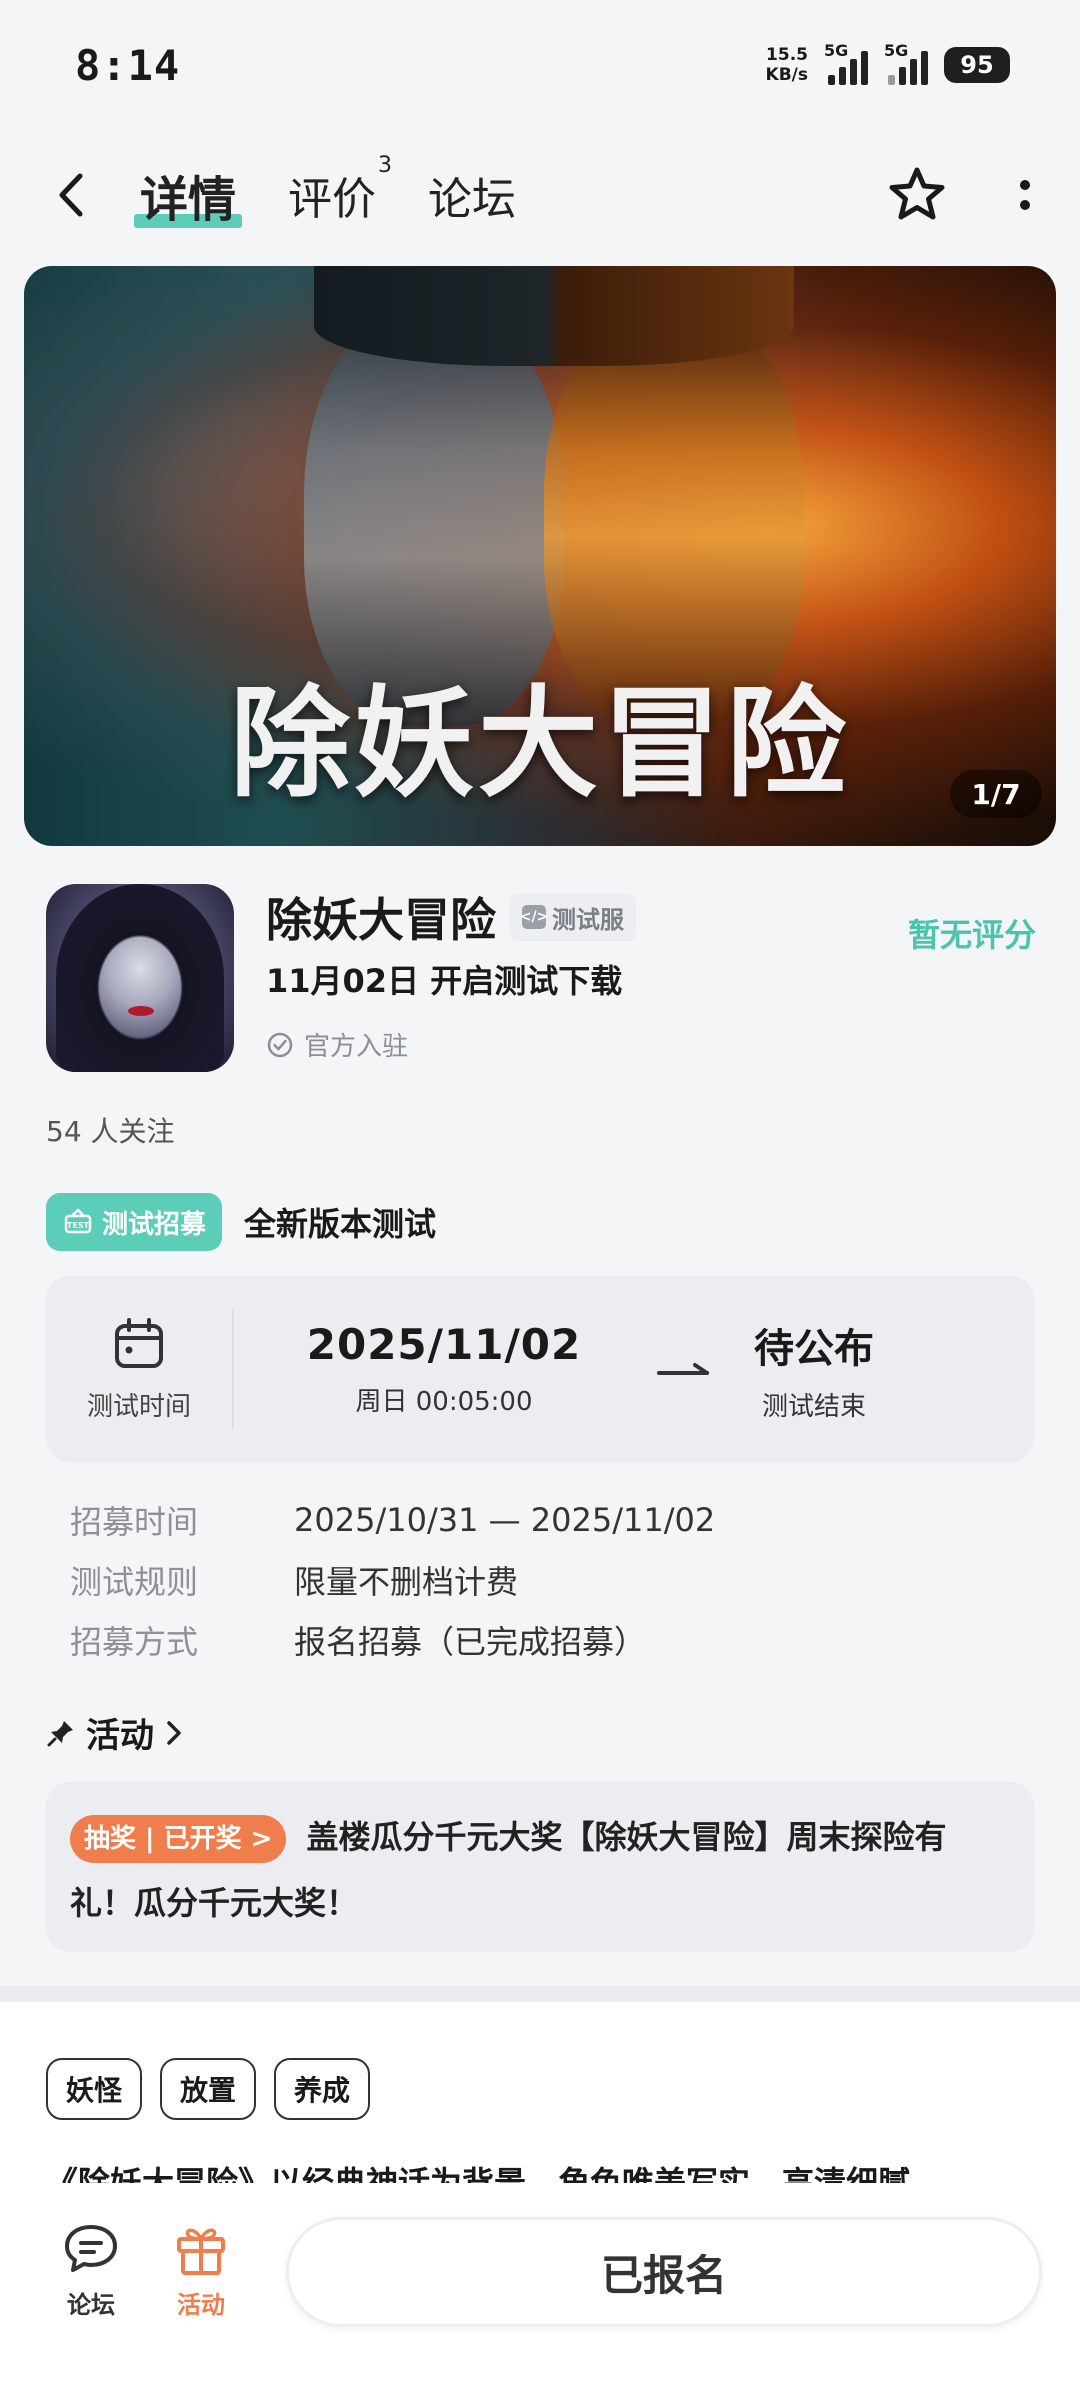 The width and height of the screenshot is (1080, 2403). I want to click on test-server-label: 测试服, so click(588, 919).